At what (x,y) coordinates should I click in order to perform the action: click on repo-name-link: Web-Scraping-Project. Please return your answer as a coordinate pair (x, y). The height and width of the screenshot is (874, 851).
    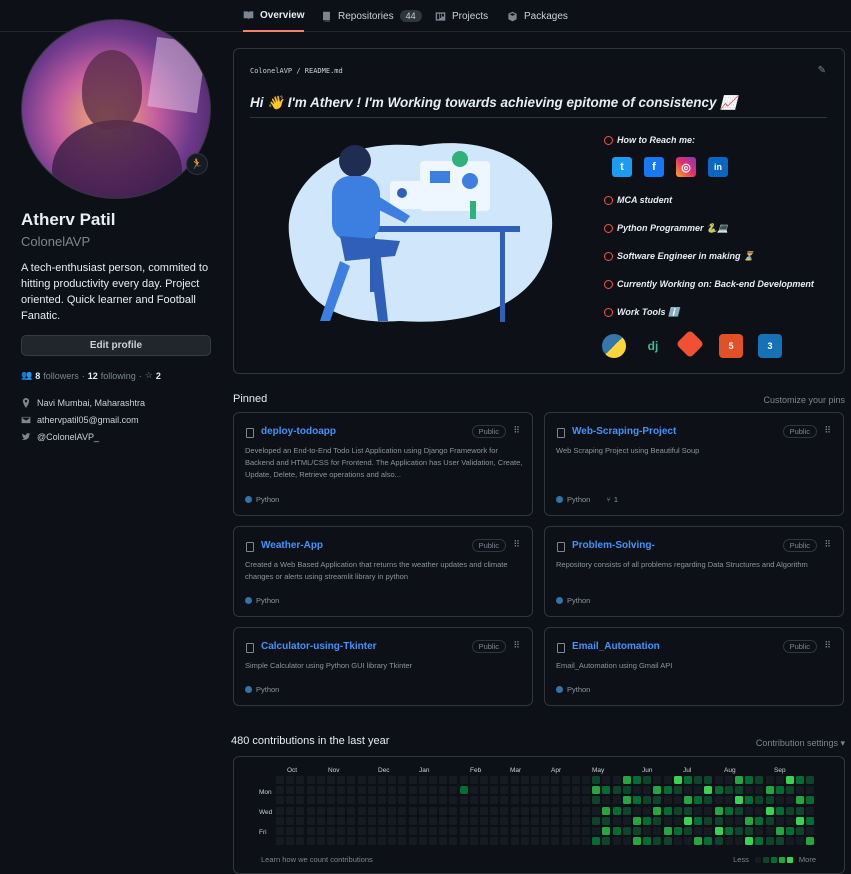
    Looking at the image, I should click on (624, 431).